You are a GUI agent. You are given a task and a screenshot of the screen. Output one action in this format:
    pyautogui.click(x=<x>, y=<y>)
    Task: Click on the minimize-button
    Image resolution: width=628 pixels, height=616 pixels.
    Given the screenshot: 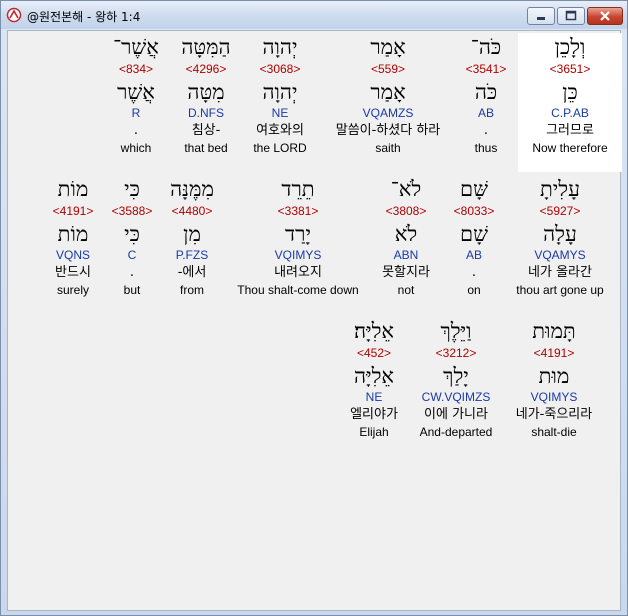 What is the action you would take?
    pyautogui.click(x=541, y=16)
    